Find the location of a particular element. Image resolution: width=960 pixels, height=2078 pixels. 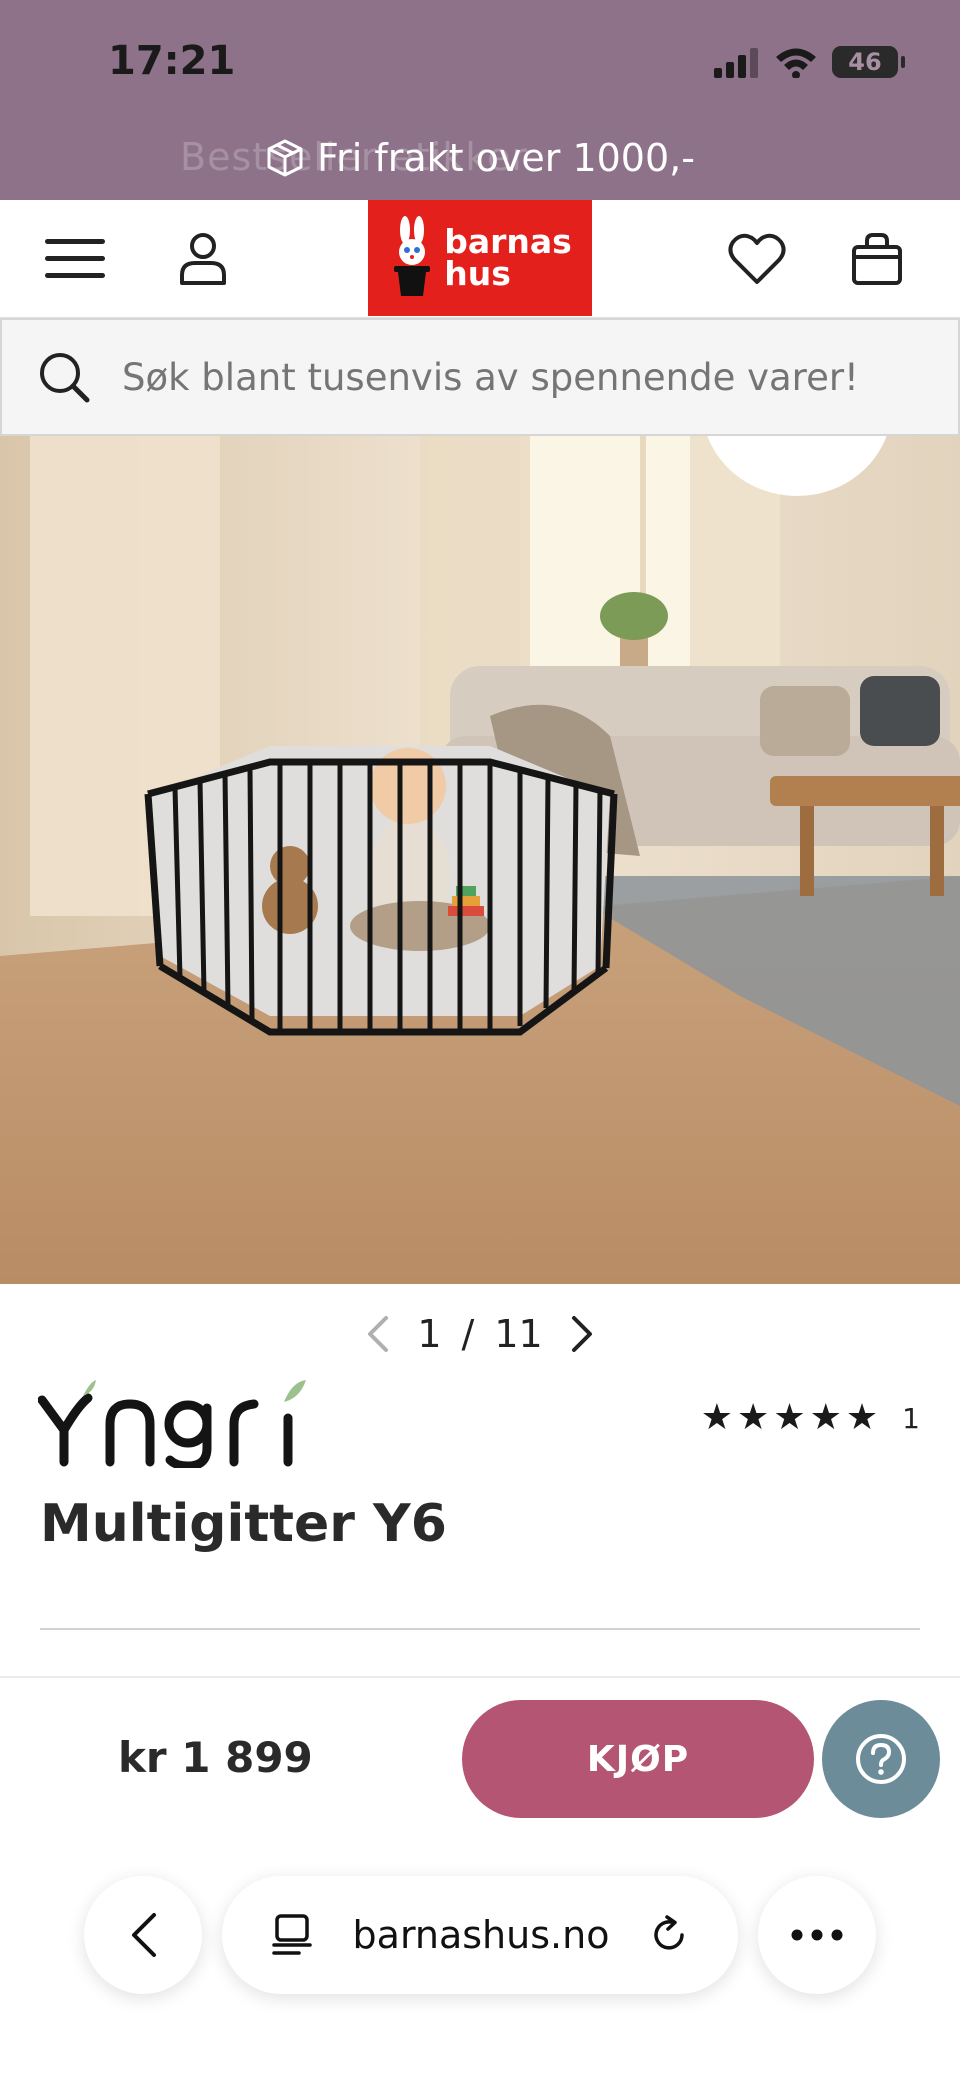

battery-indicator: 46 is located at coordinates (868, 62).